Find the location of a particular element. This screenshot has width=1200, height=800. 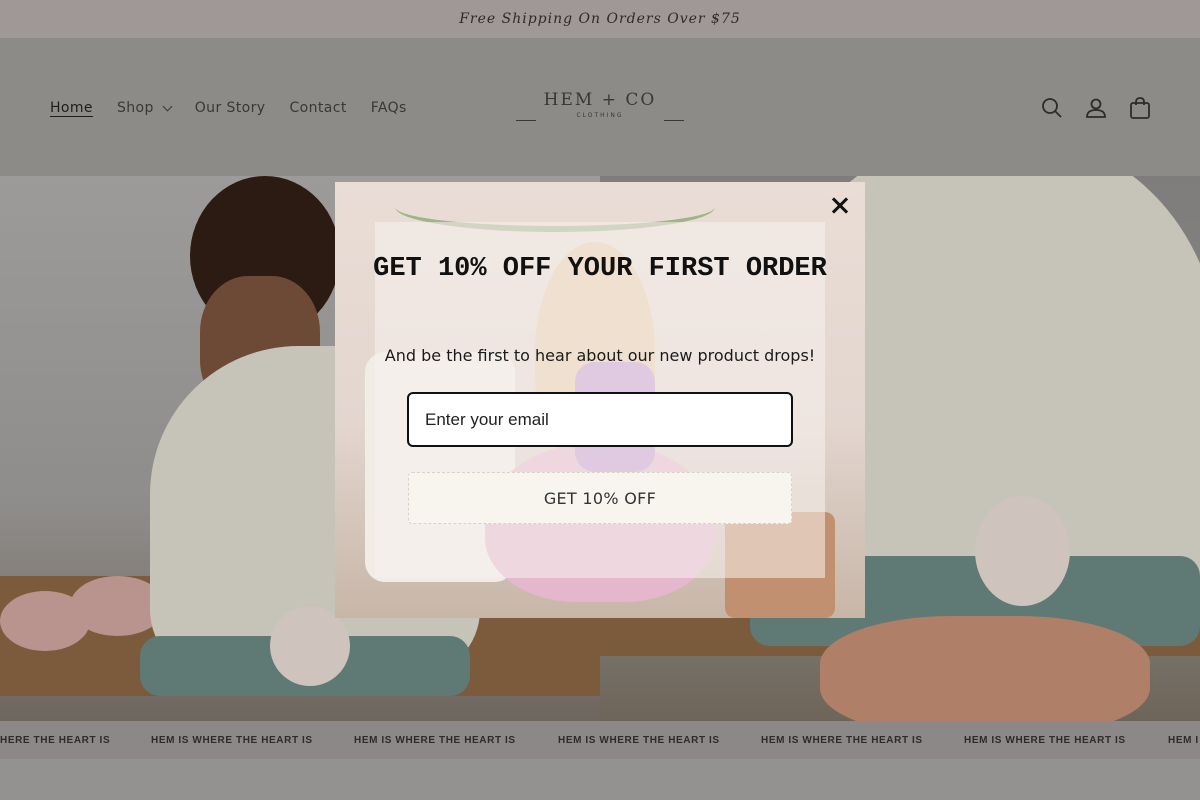

account-icon is located at coordinates (1096, 108).